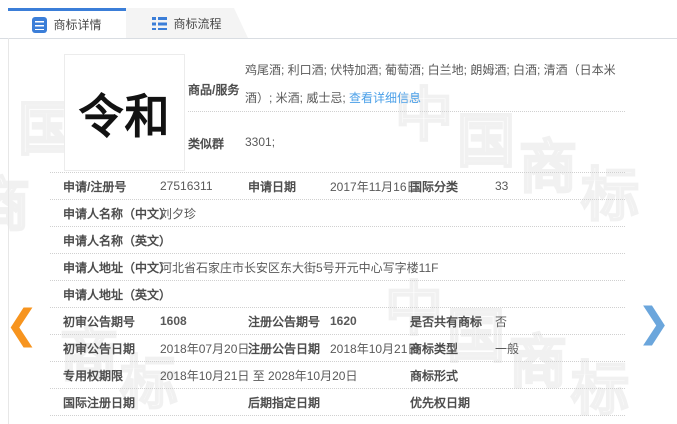 The height and width of the screenshot is (424, 677). Describe the element at coordinates (186, 186) in the screenshot. I see `field-value: 27516311` at that location.